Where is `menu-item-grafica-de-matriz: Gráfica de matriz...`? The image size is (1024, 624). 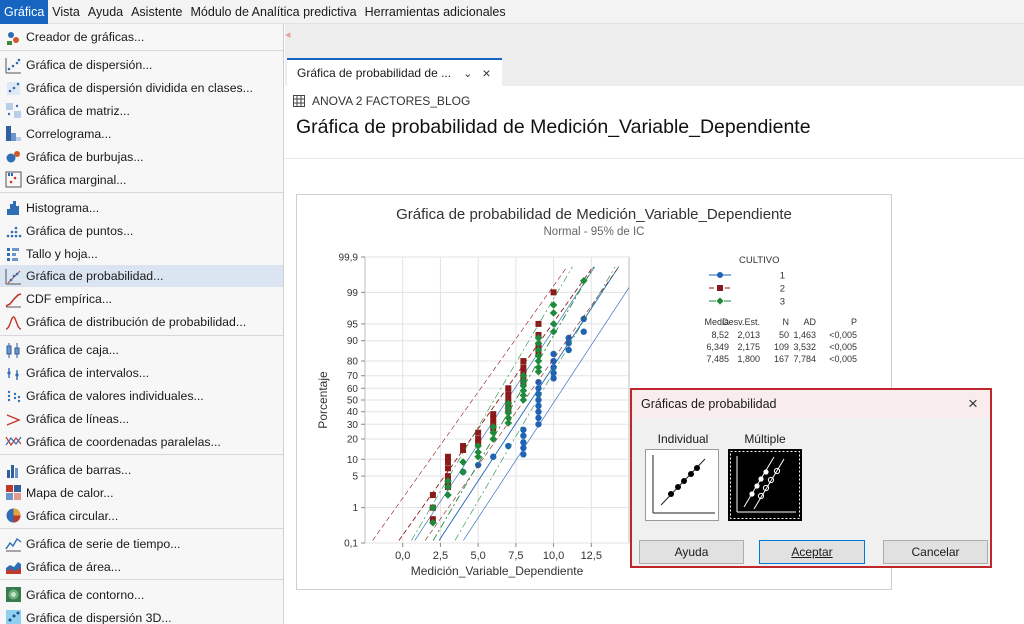
menu-item-grafica-de-matriz: Gráfica de matriz... is located at coordinates (141, 111).